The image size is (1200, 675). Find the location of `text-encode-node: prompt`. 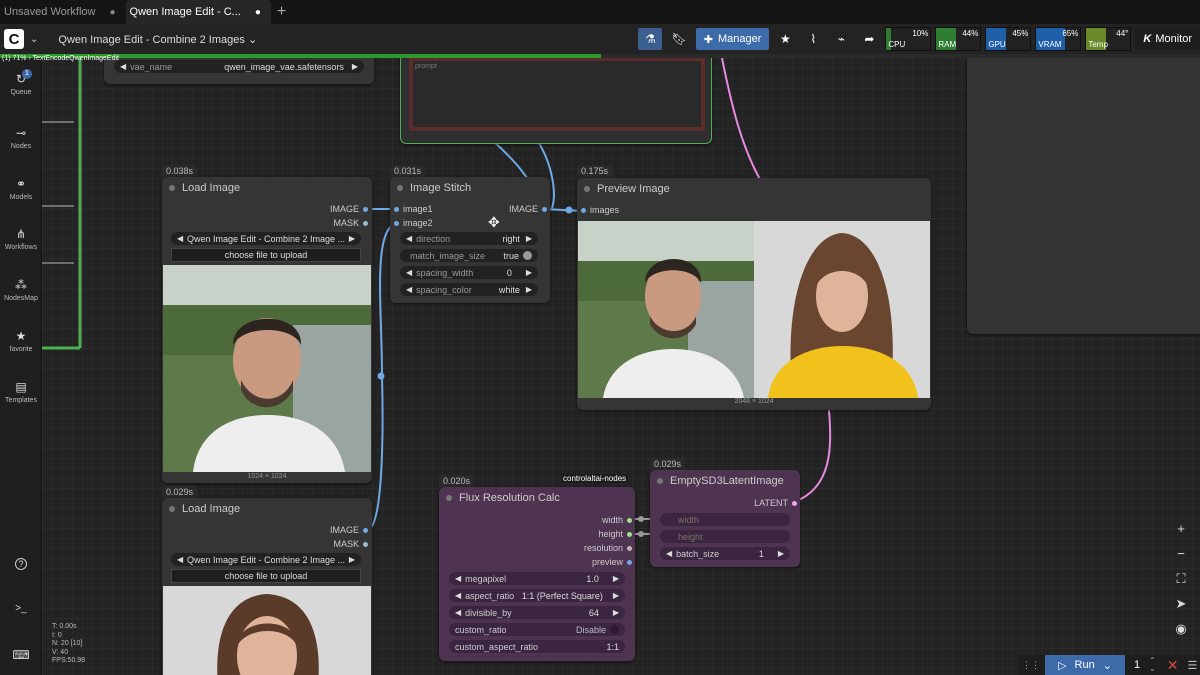

text-encode-node: prompt is located at coordinates (556, 101).